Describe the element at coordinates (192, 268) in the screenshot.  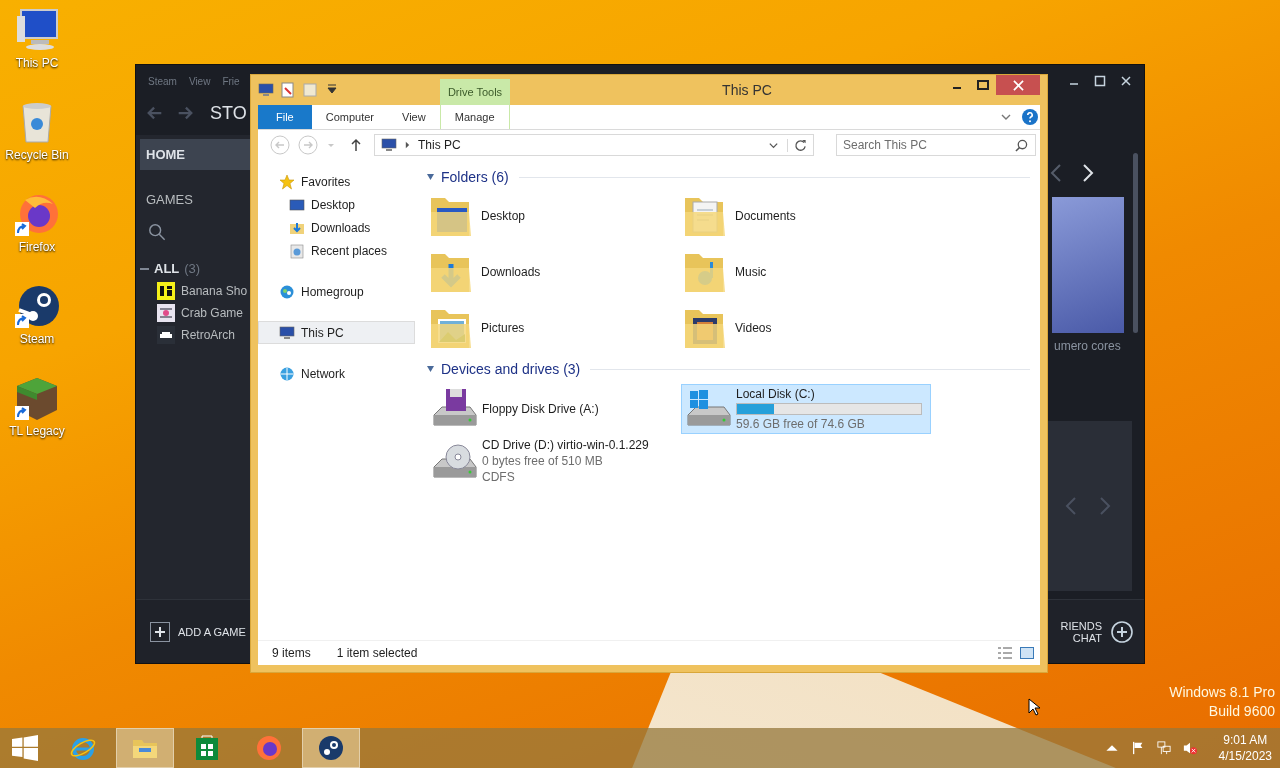
I see `game-count: (3)` at that location.